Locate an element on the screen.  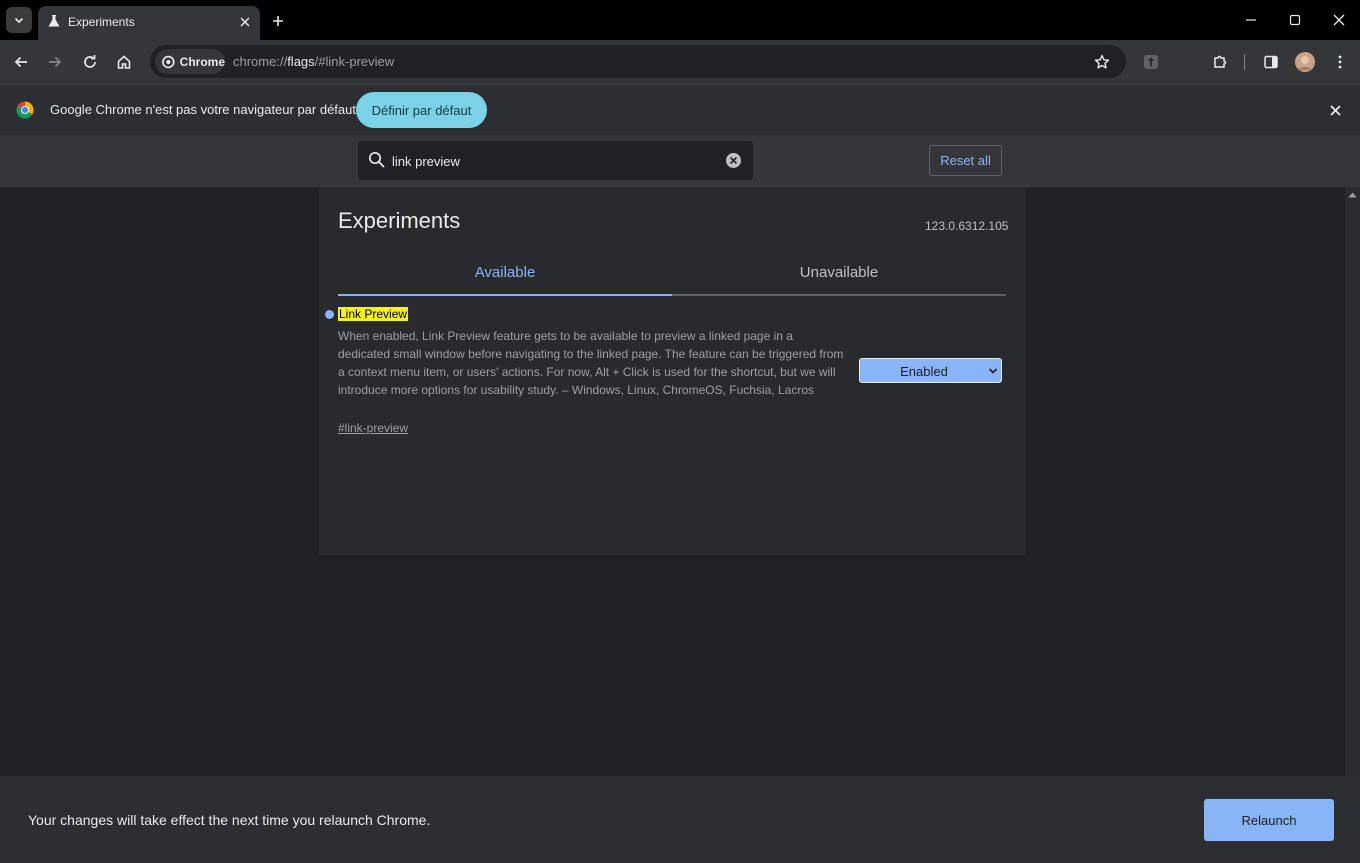
minimize-icon is located at coordinates (1251, 20).